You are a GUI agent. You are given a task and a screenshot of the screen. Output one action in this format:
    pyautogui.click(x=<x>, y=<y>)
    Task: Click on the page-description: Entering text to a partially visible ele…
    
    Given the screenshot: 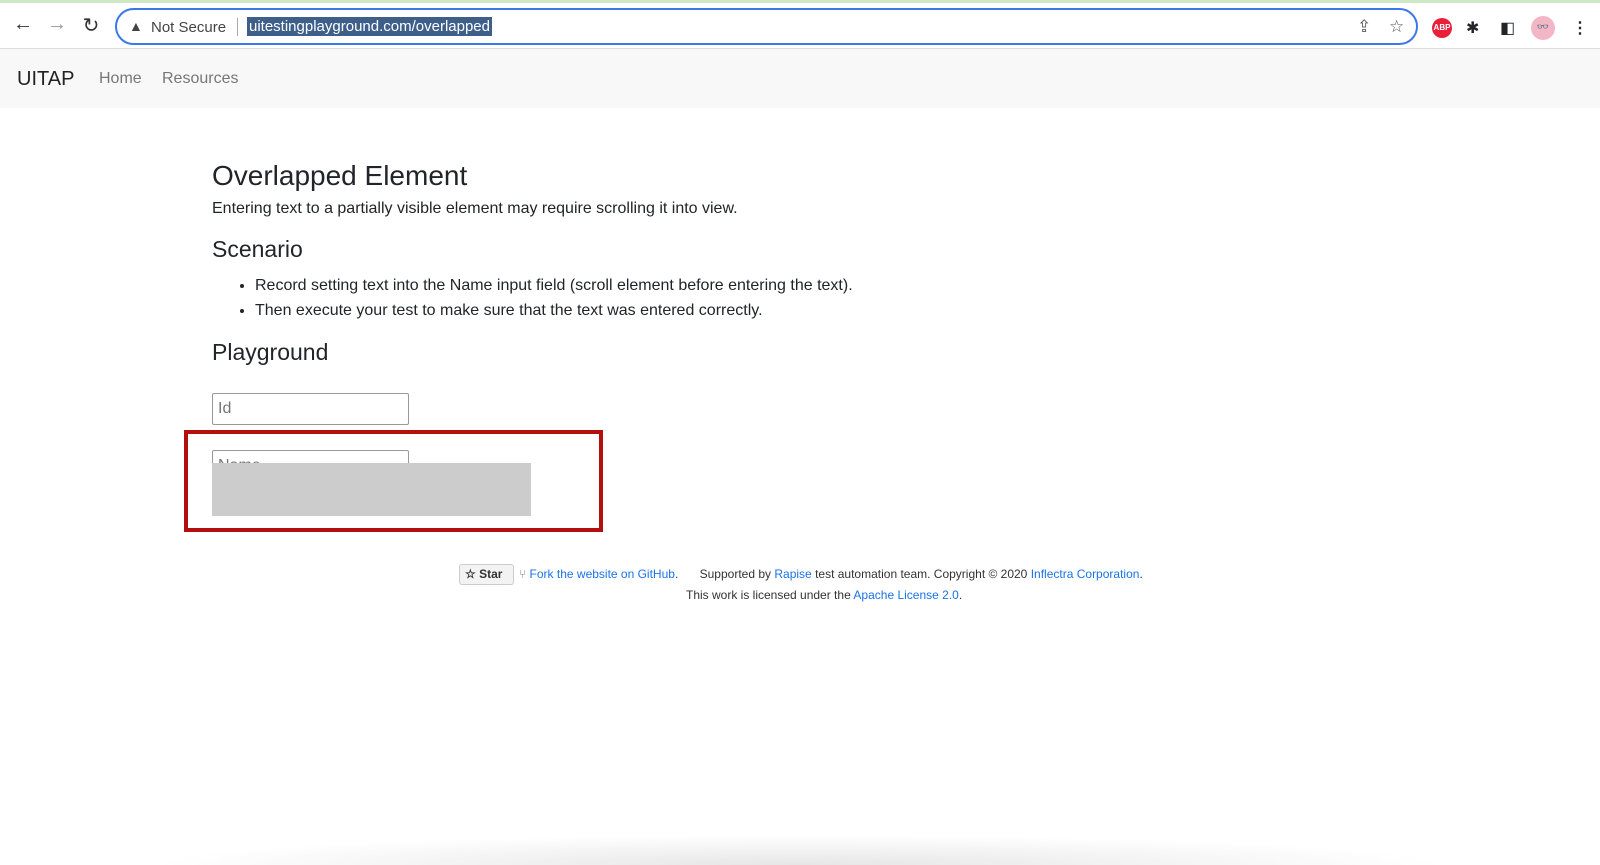 What is the action you would take?
    pyautogui.click(x=475, y=208)
    